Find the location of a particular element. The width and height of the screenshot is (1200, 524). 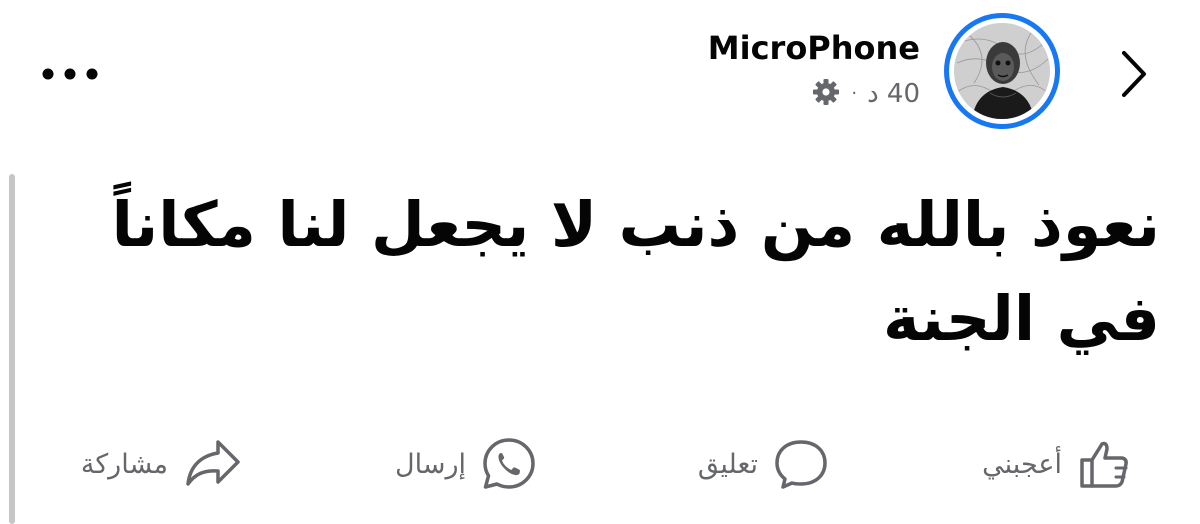

more-options-button is located at coordinates (70, 74).